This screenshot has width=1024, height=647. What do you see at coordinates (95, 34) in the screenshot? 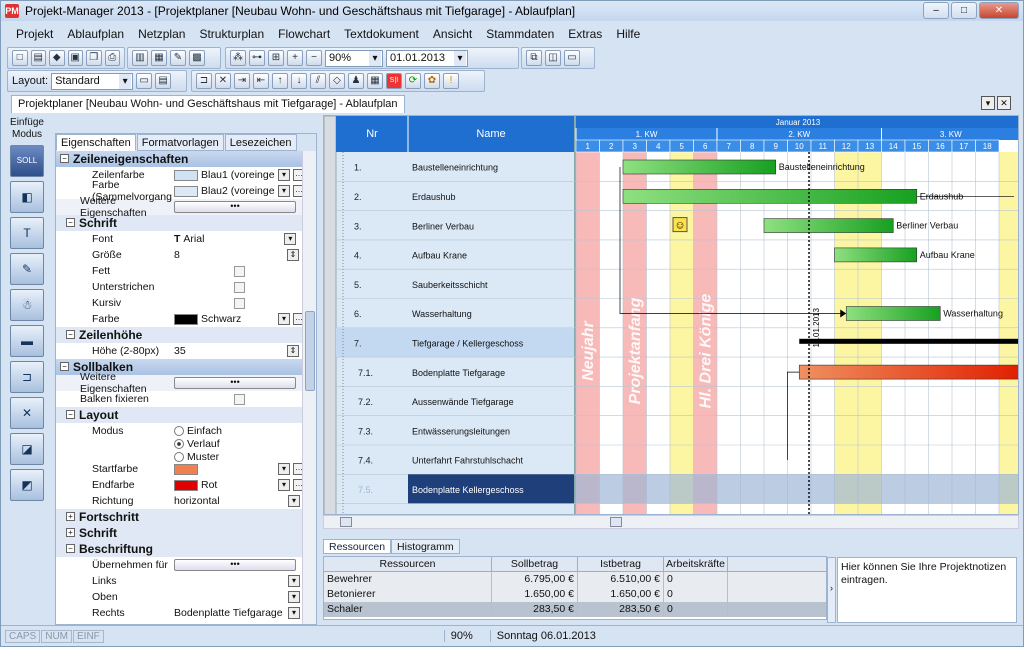
I see `menu-ablaufplan: Ablaufplan` at bounding box center [95, 34].